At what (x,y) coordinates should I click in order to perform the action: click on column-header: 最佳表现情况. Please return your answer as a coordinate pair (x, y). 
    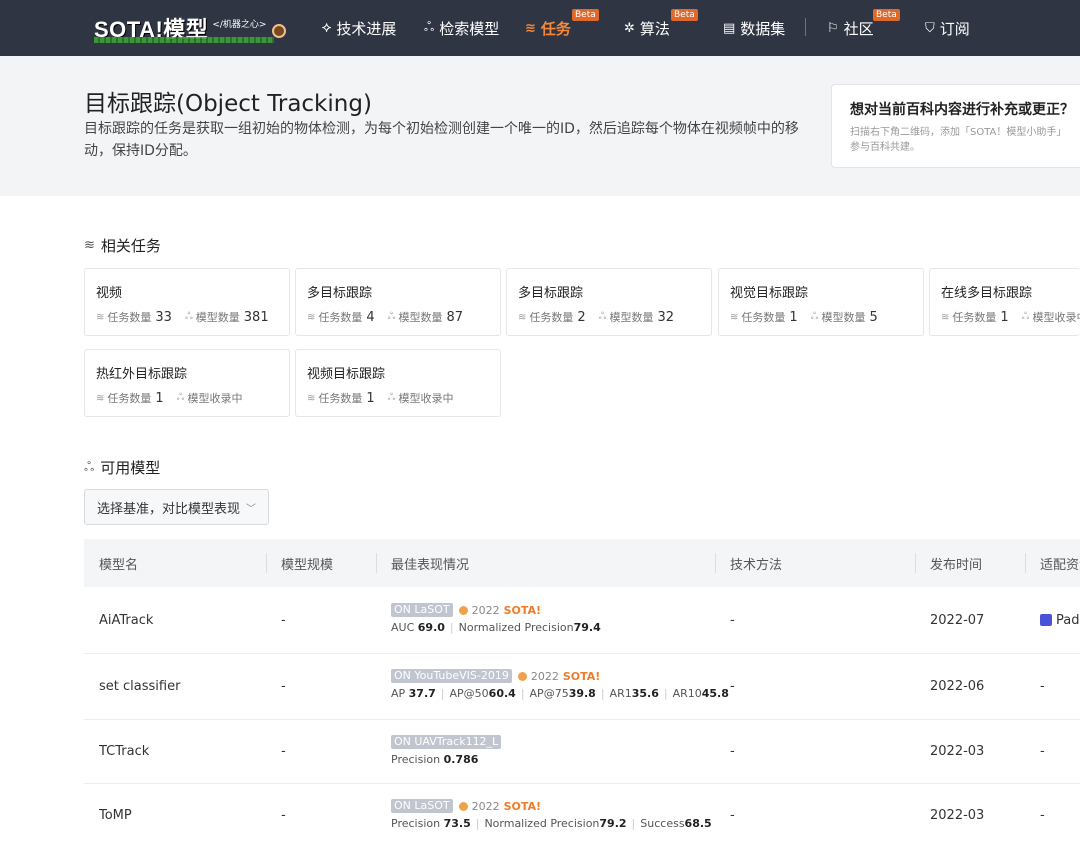
    Looking at the image, I should click on (430, 563).